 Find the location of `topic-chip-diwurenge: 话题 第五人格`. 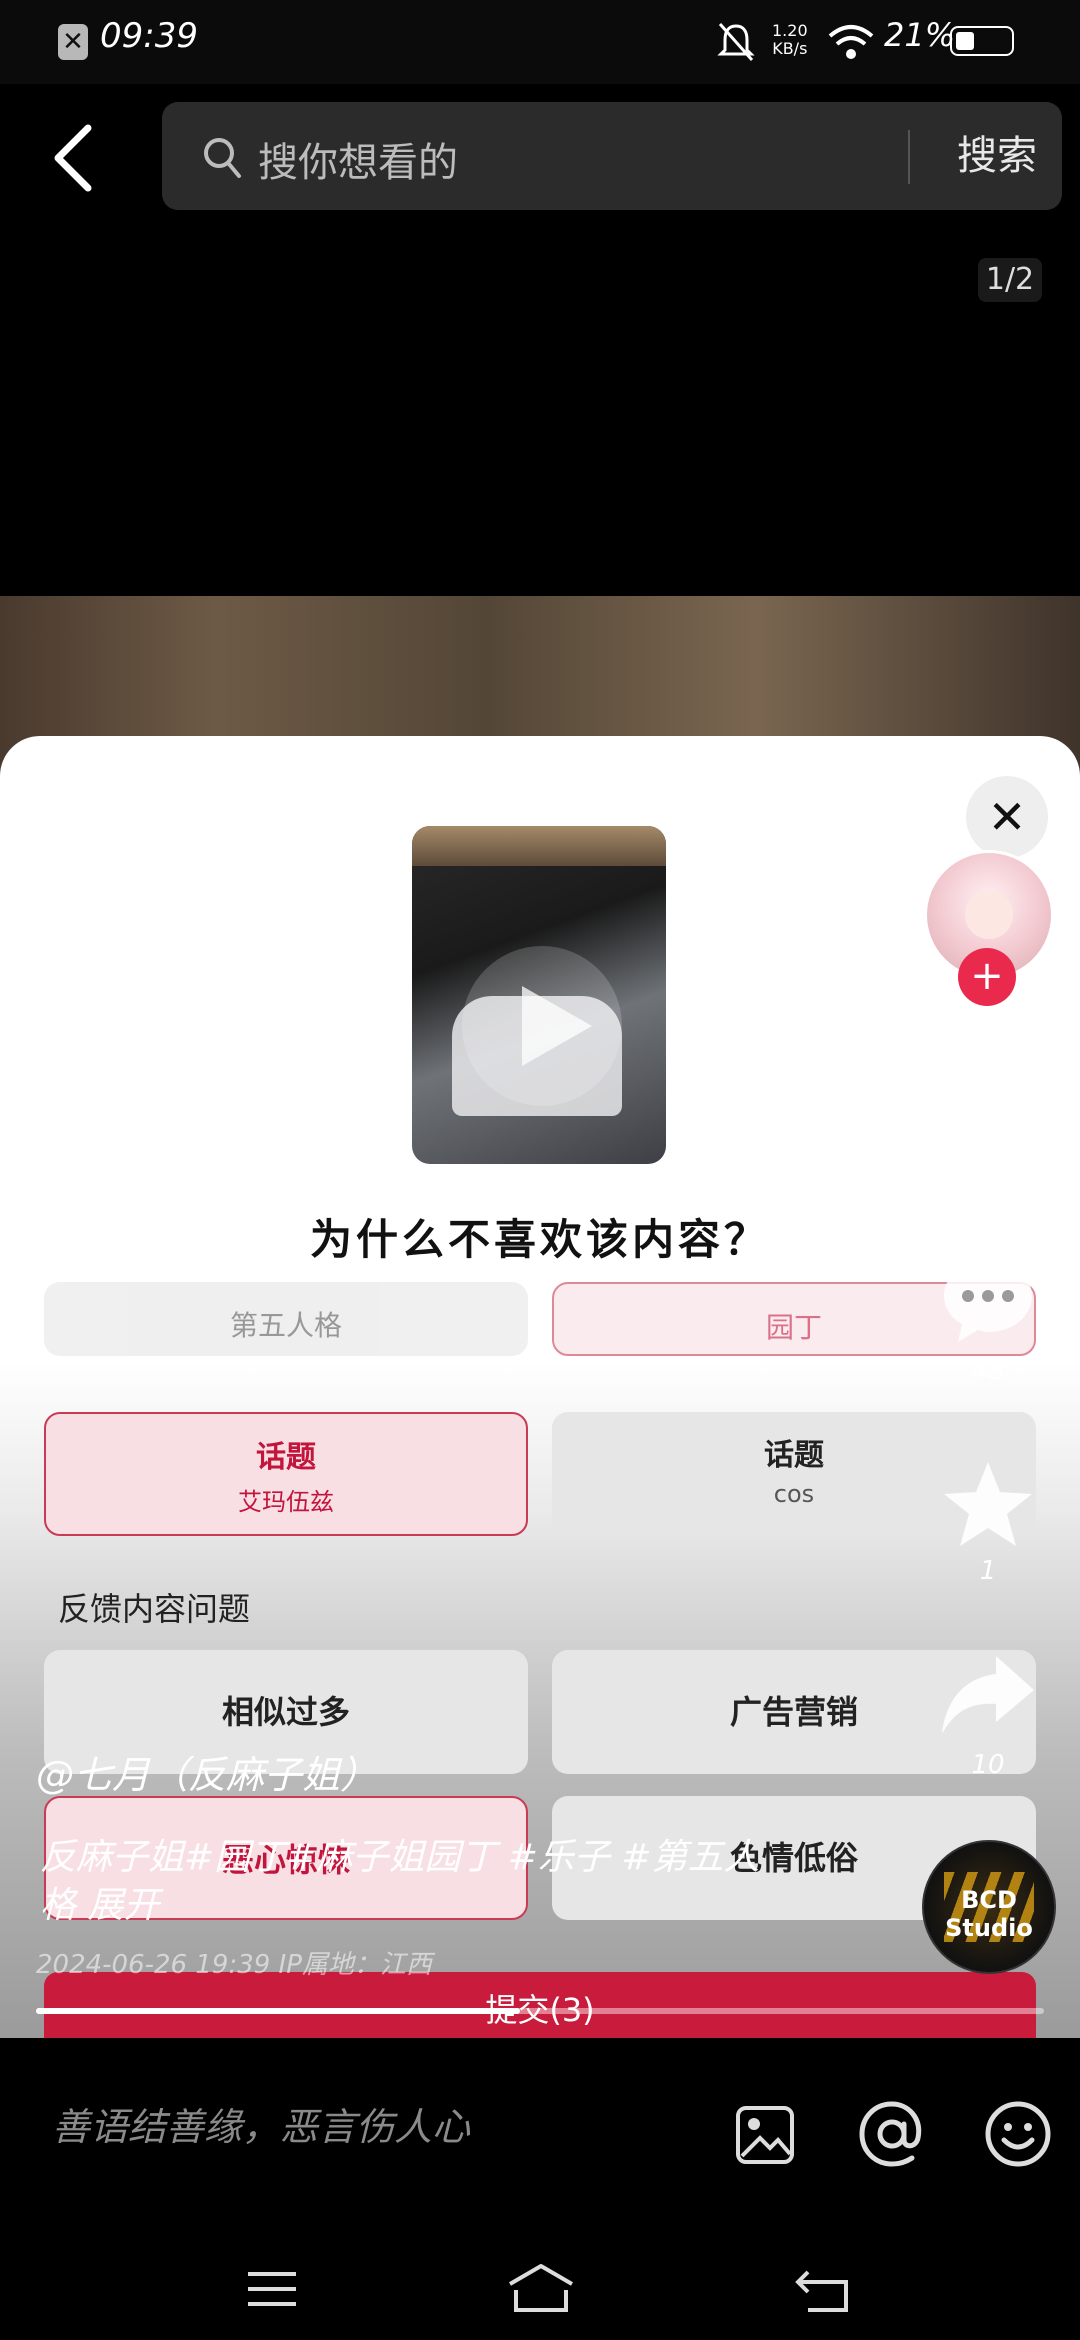

topic-chip-diwurenge: 话题 第五人格 is located at coordinates (286, 1319).